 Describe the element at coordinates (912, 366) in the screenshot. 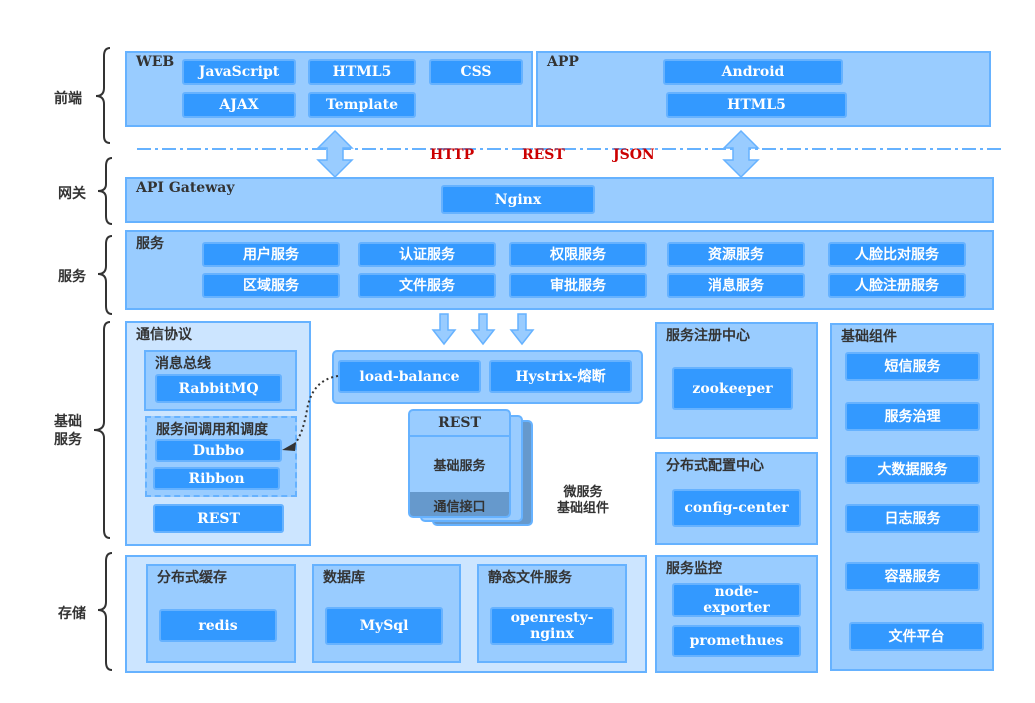

I see `component-chip: 短信服务` at that location.